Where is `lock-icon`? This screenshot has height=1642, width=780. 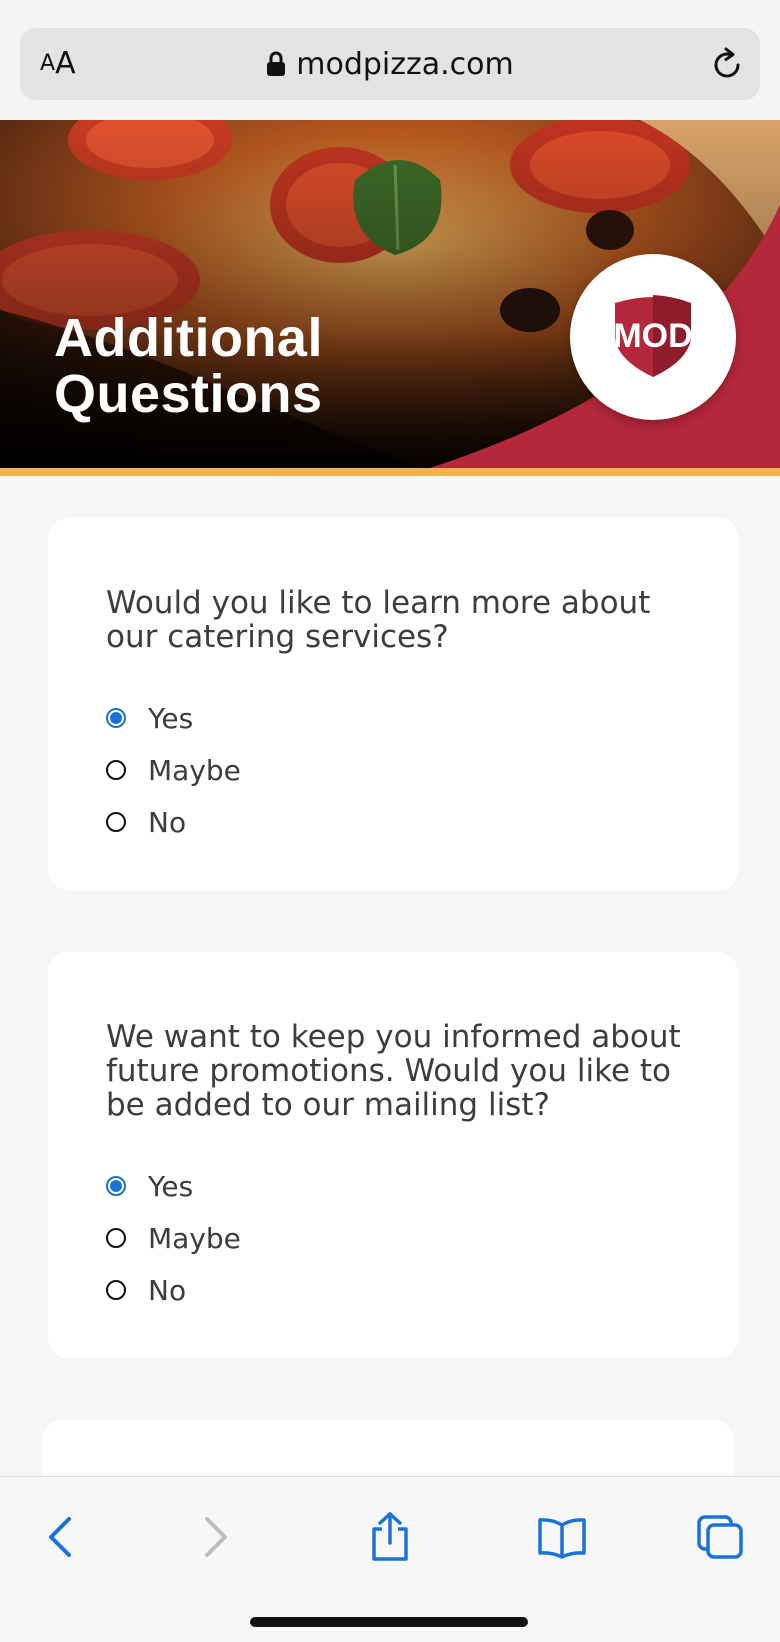
lock-icon is located at coordinates (276, 63).